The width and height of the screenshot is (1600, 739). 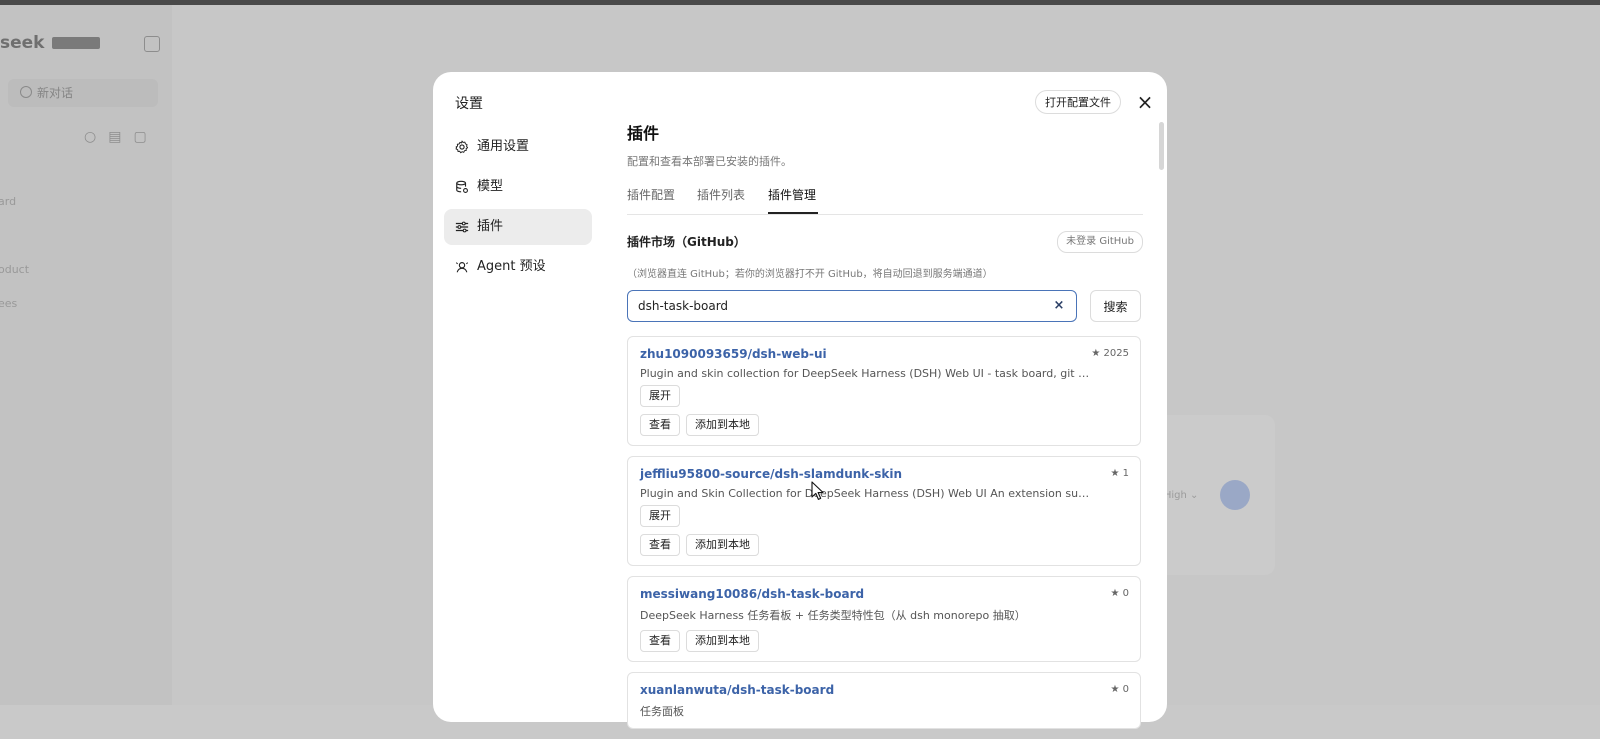 What do you see at coordinates (721, 194) in the screenshot?
I see `tab-plugin-list: 插件列表` at bounding box center [721, 194].